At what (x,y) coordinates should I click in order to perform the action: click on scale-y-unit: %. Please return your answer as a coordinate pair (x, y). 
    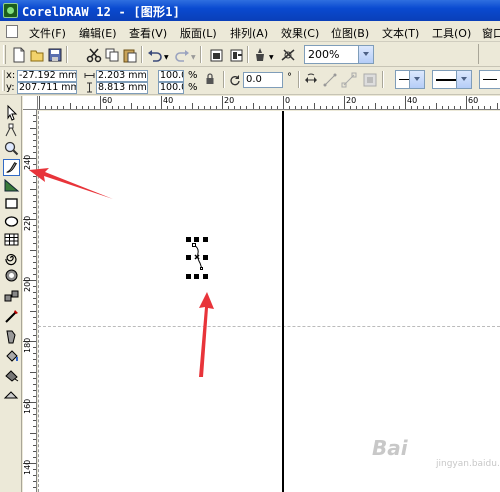
    Looking at the image, I should click on (193, 87).